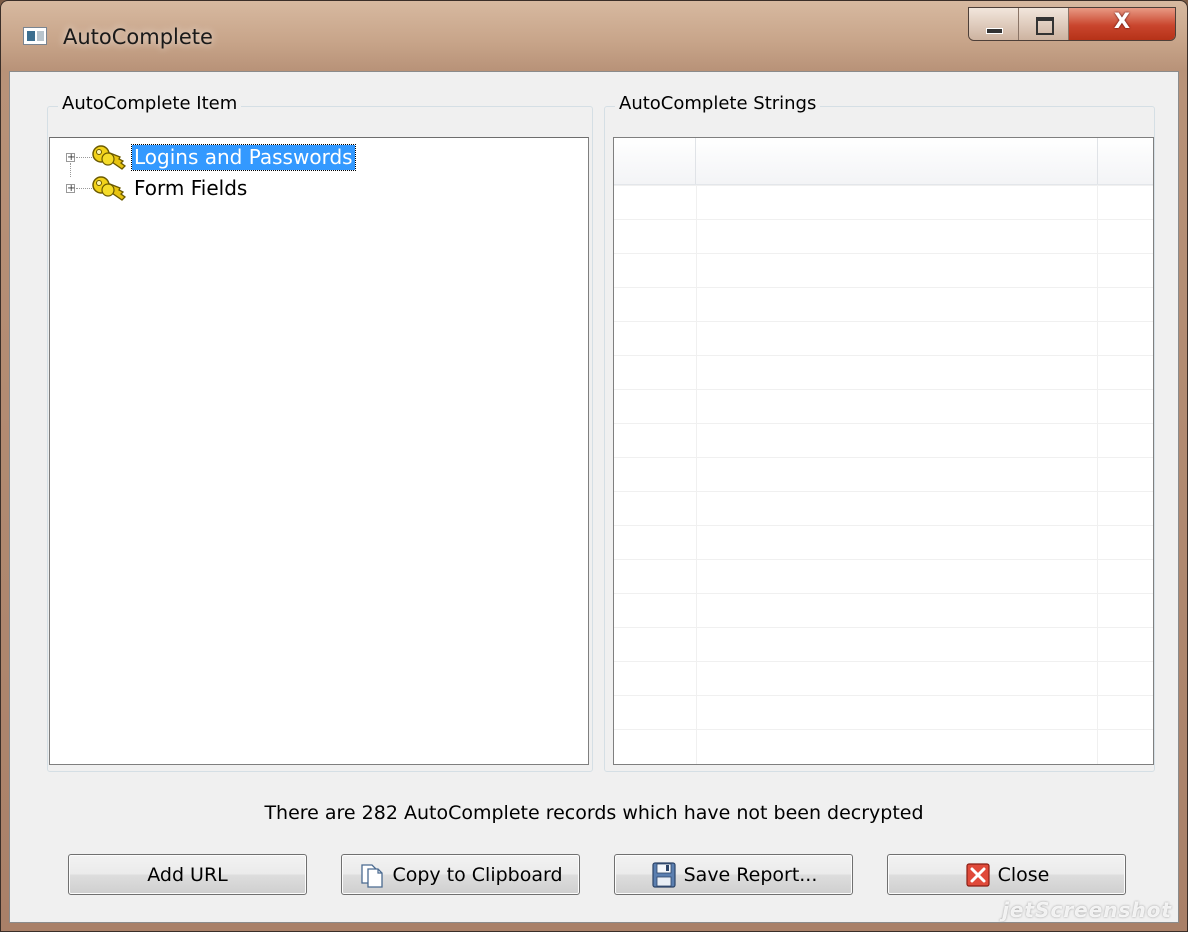  Describe the element at coordinates (1122, 21) in the screenshot. I see `close-icon: X` at that location.